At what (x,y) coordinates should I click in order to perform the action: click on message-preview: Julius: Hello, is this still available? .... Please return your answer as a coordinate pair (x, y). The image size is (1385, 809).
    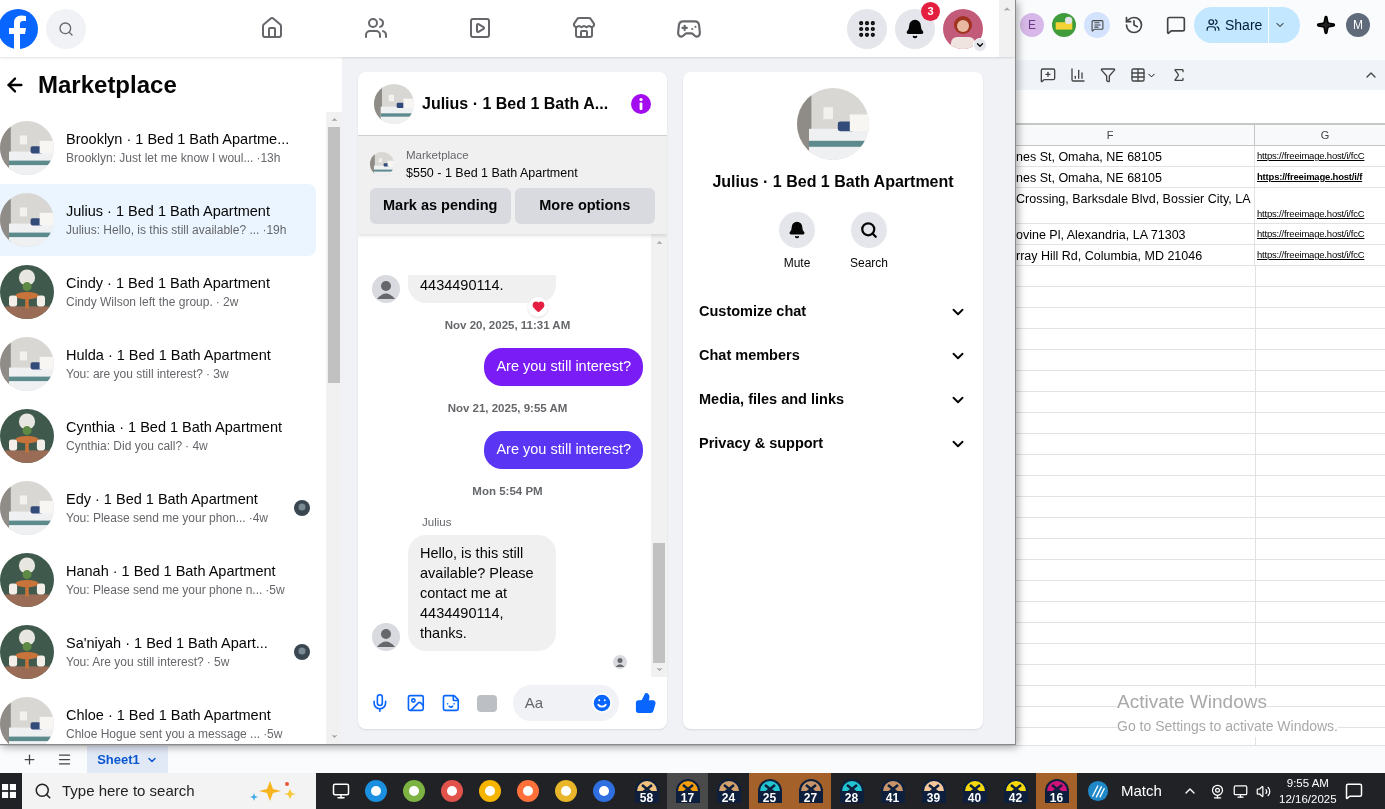
    Looking at the image, I should click on (163, 230).